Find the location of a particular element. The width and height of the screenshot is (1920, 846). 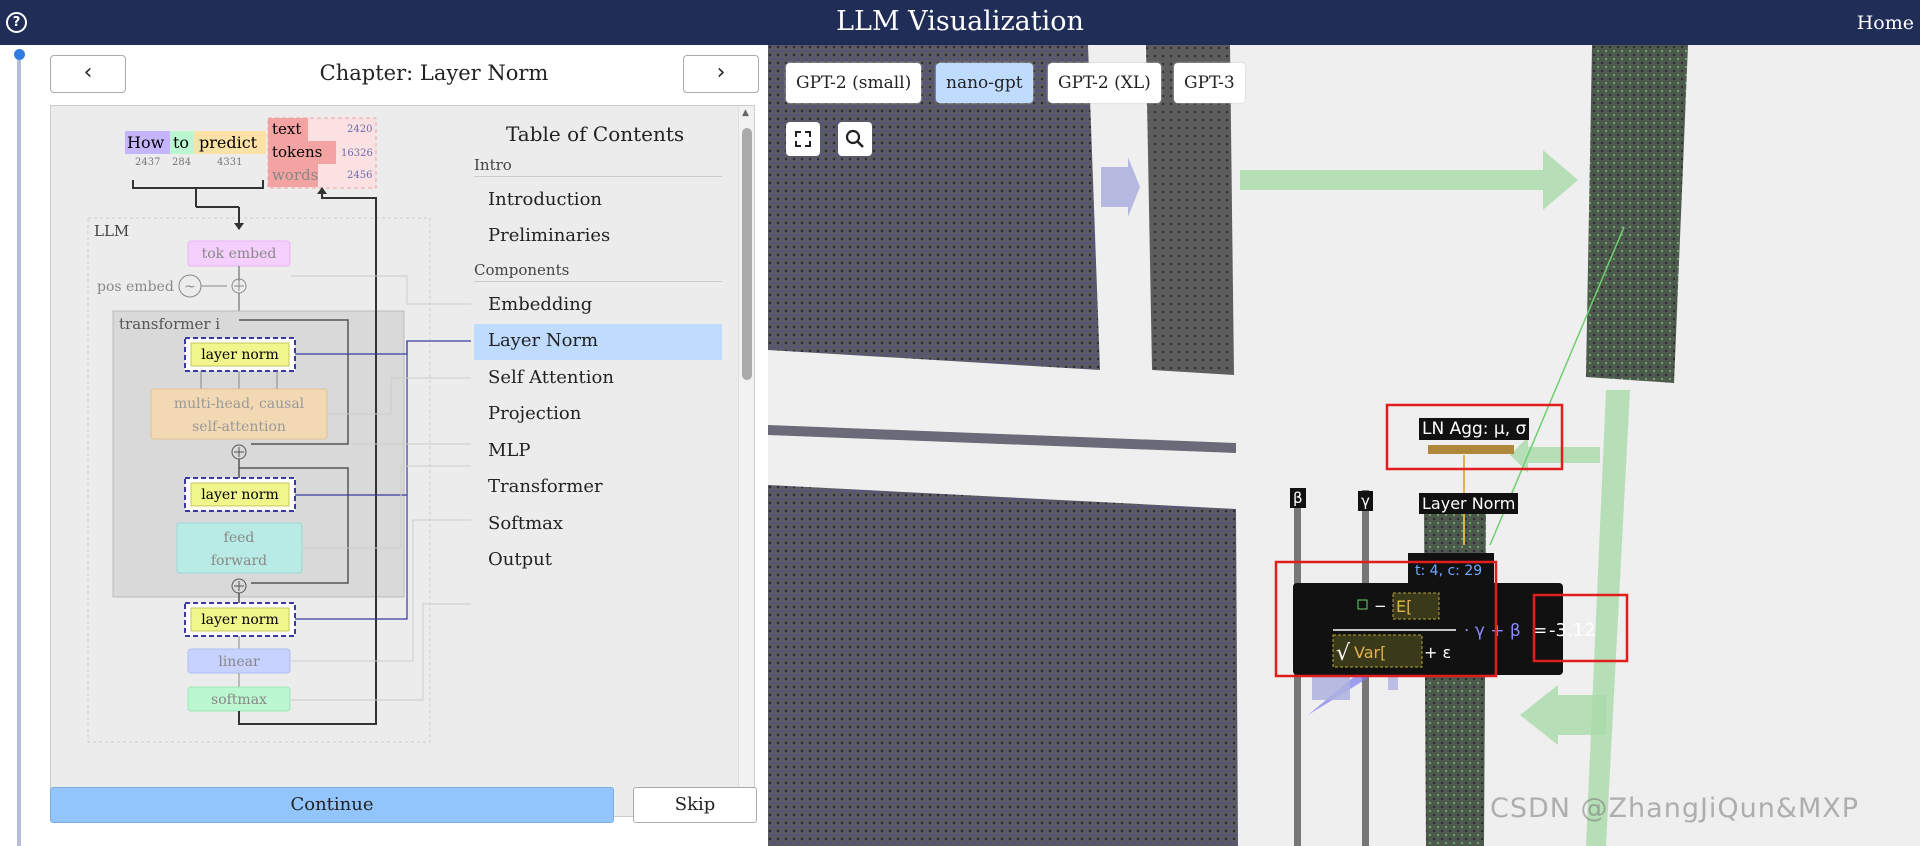

search-button is located at coordinates (855, 139).